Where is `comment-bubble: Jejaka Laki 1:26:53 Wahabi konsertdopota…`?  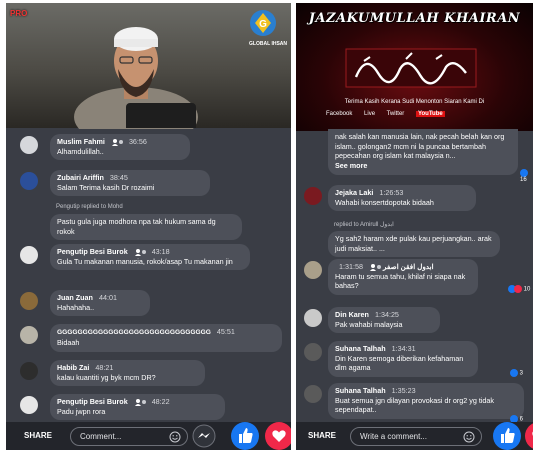 comment-bubble: Jejaka Laki 1:26:53 Wahabi konsertdopota… is located at coordinates (402, 198).